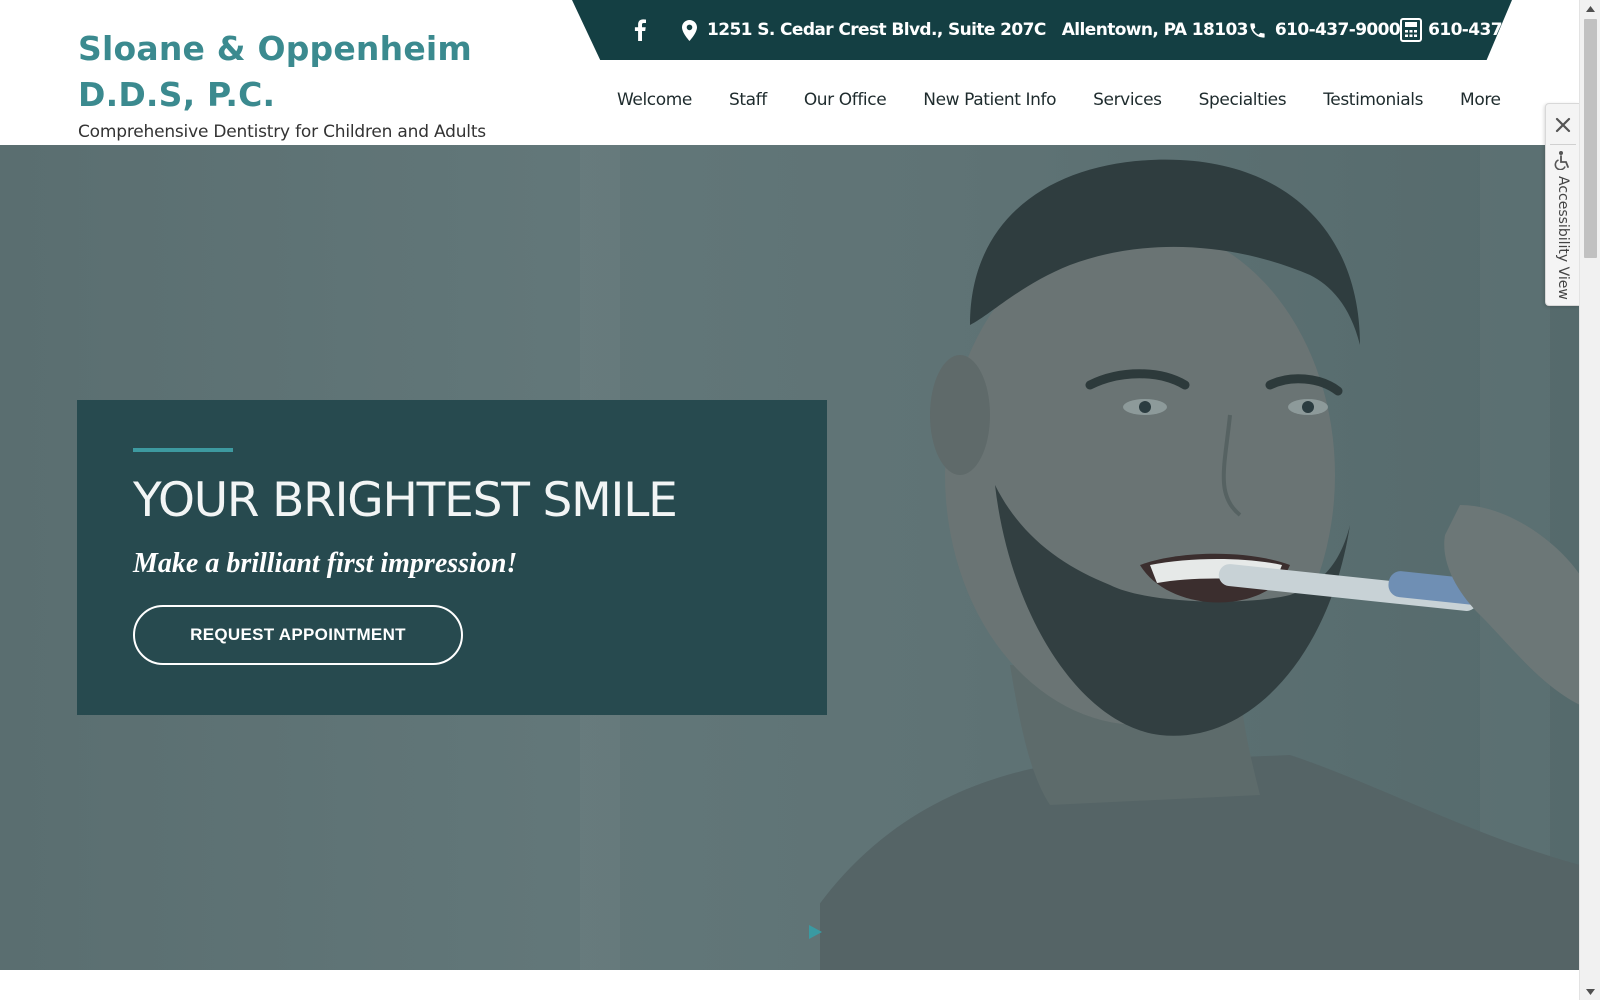 This screenshot has height=1000, width=1600. What do you see at coordinates (654, 100) in the screenshot?
I see `nav-item-welcome: Welcome` at bounding box center [654, 100].